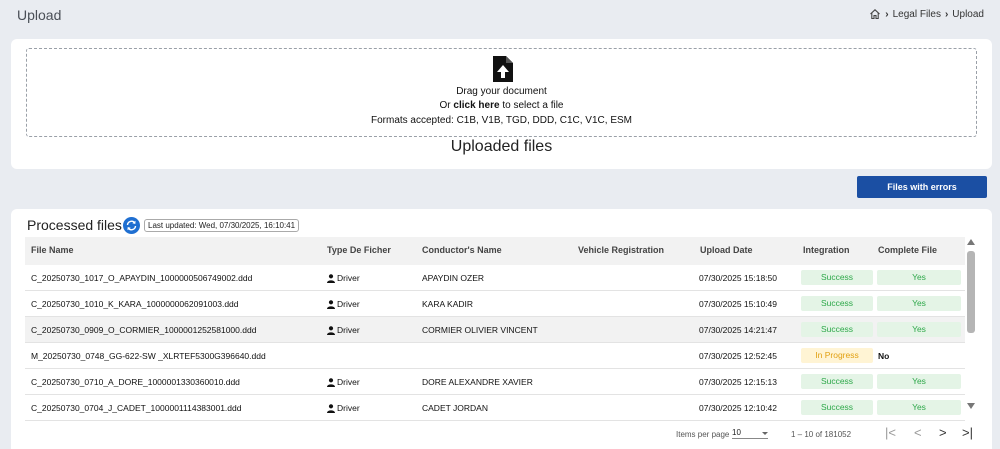  I want to click on upload-date-cell: 07/30/2025 12:15:13, so click(738, 382).